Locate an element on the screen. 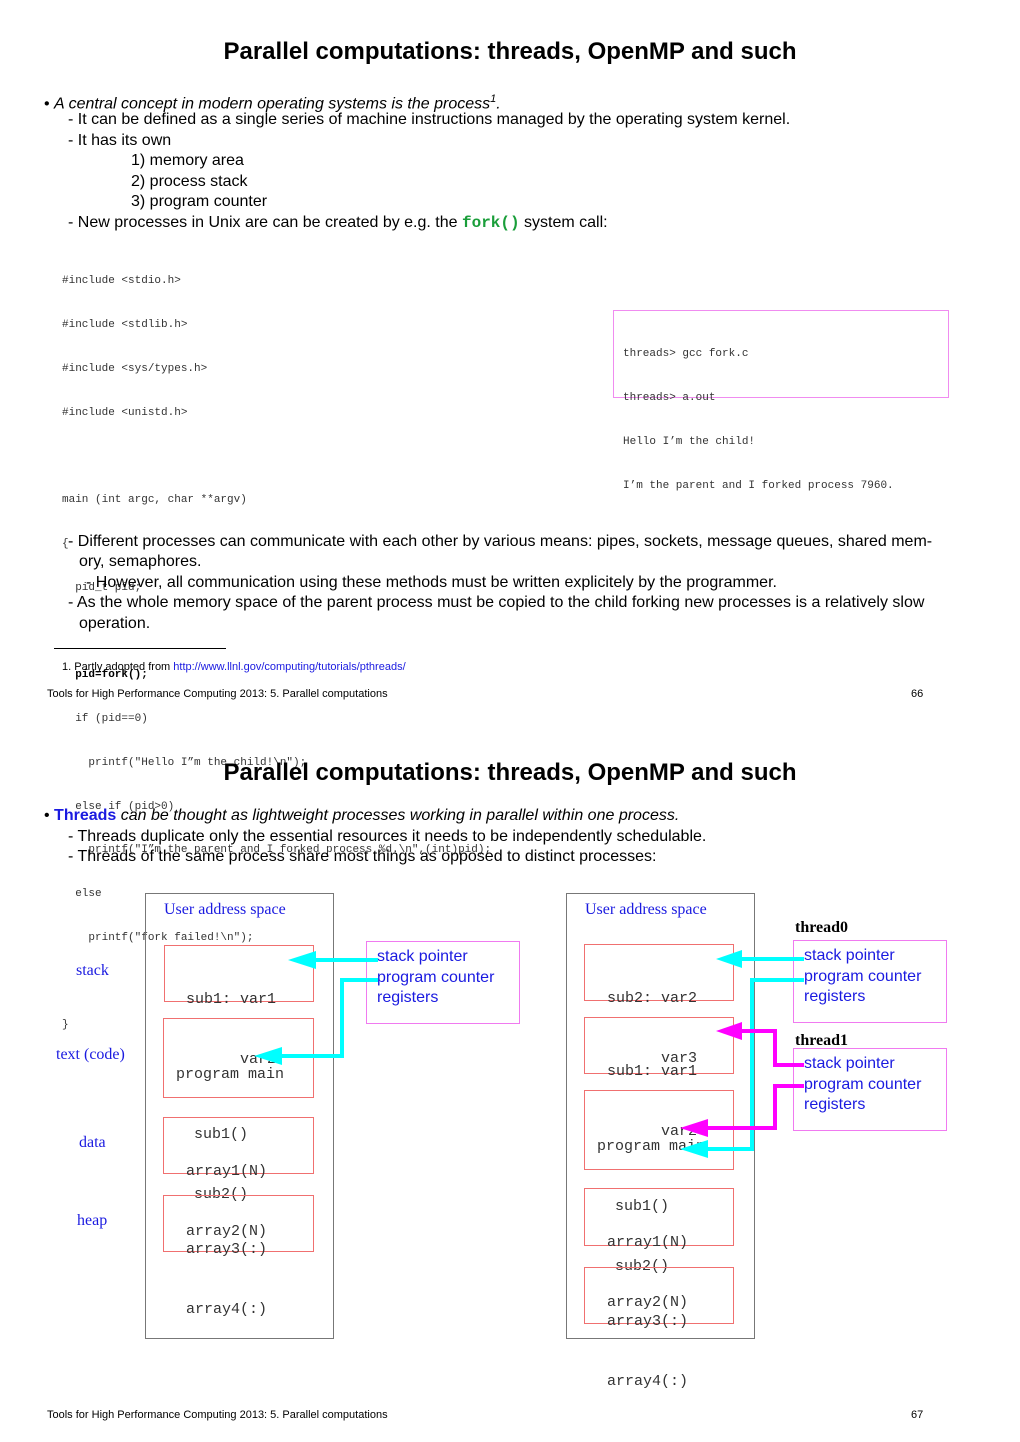 This screenshot has height=1442, width=1020. left-program-counter-arrow is located at coordinates (329, 1018).